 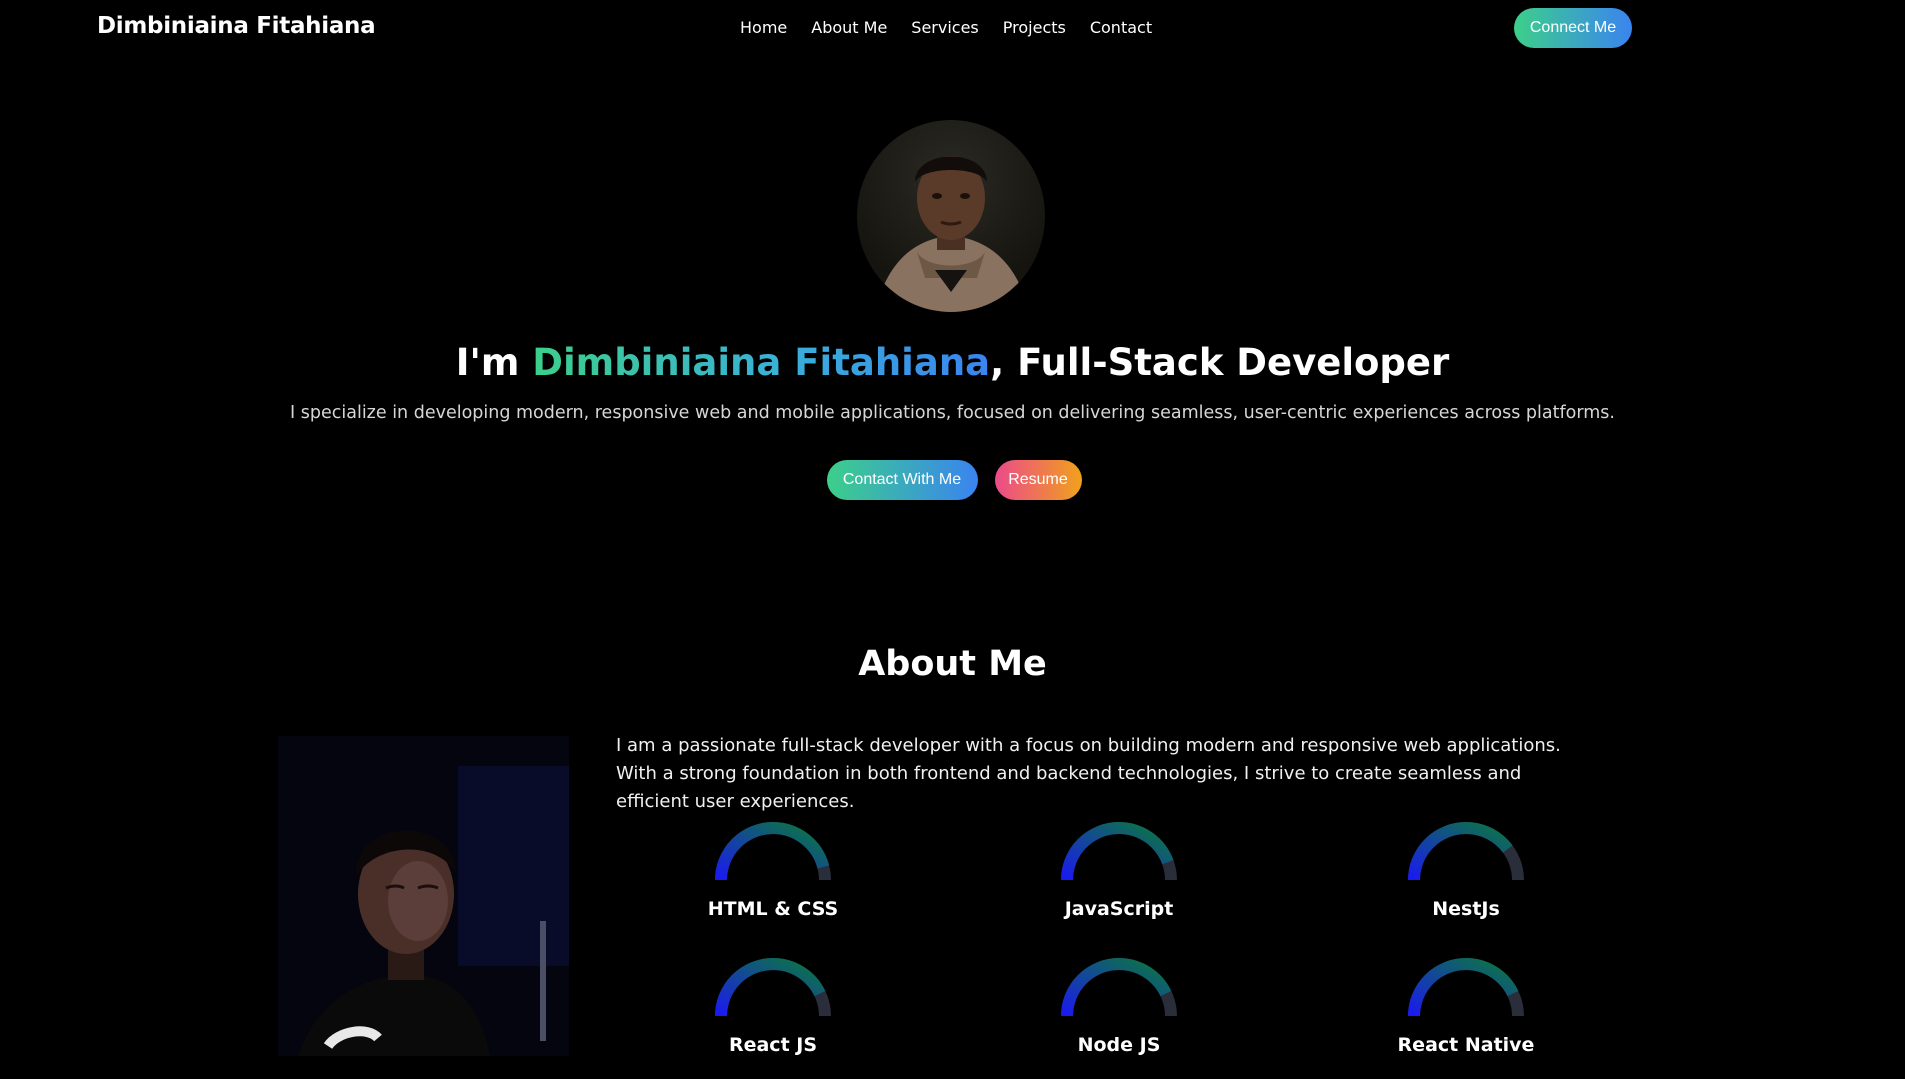 What do you see at coordinates (952, 664) in the screenshot?
I see `about-heading: About Me` at bounding box center [952, 664].